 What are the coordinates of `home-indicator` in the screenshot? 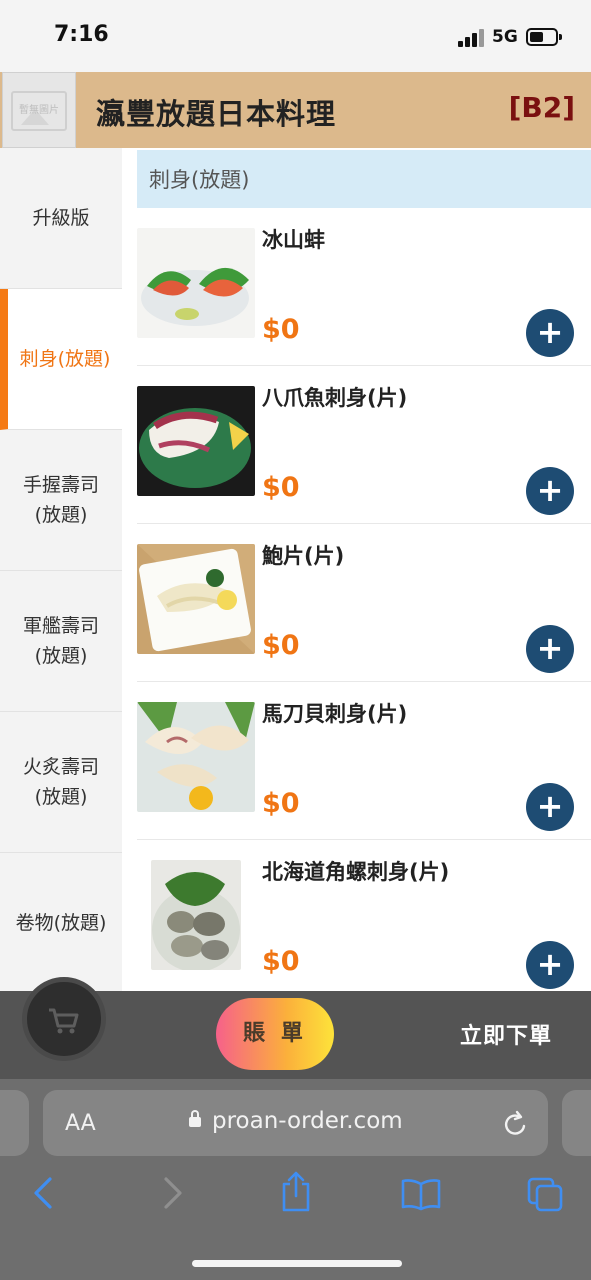 It's located at (297, 1263).